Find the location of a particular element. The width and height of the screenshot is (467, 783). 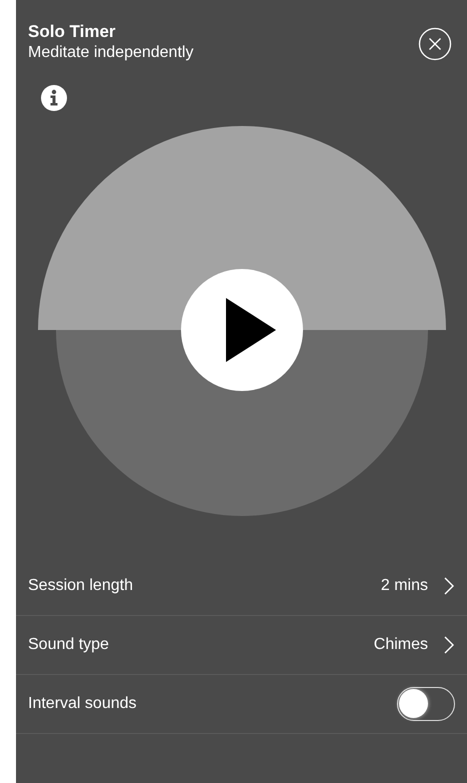

info-icon is located at coordinates (54, 98).